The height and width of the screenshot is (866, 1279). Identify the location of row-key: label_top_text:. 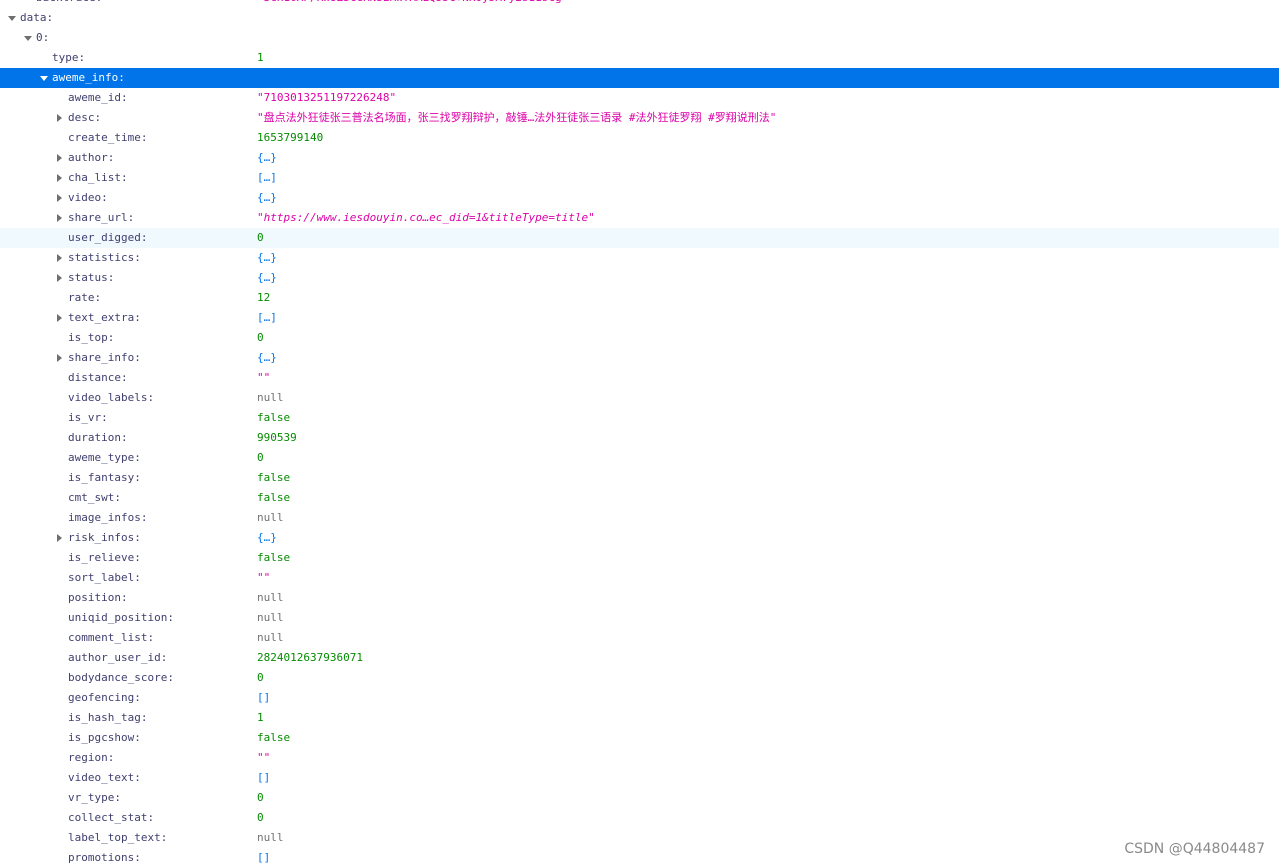
(118, 837).